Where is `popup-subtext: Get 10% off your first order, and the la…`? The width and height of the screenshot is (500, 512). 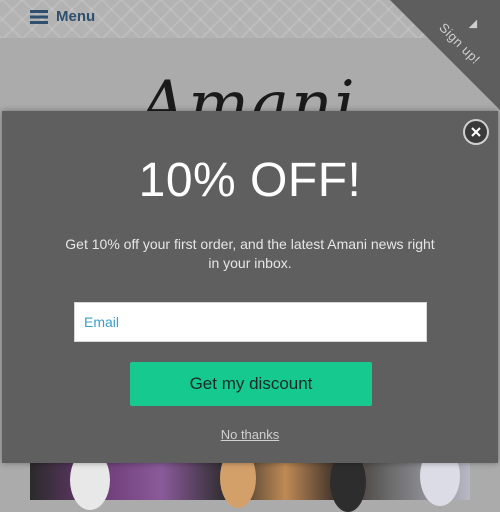 popup-subtext: Get 10% off your first order, and the la… is located at coordinates (250, 253).